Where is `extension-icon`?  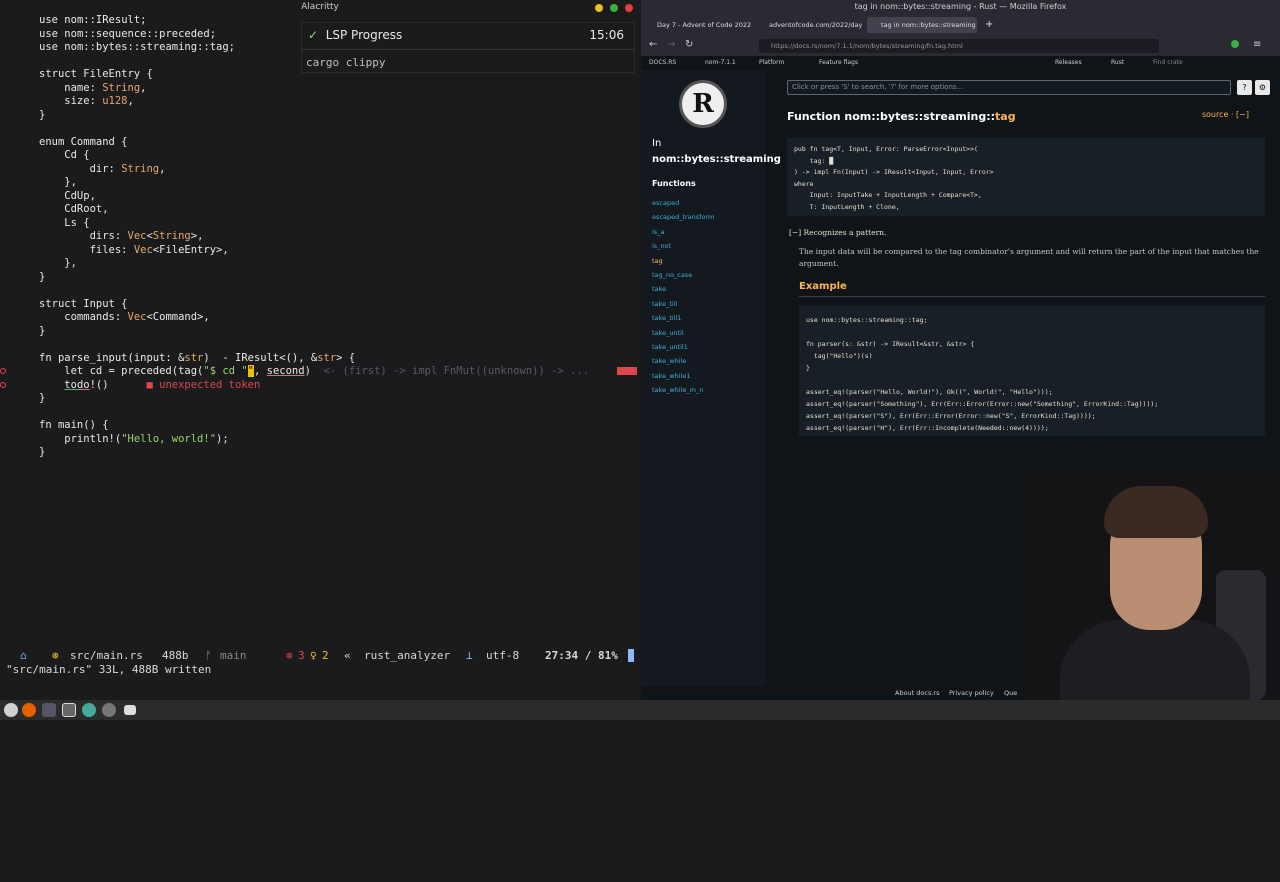 extension-icon is located at coordinates (1235, 44).